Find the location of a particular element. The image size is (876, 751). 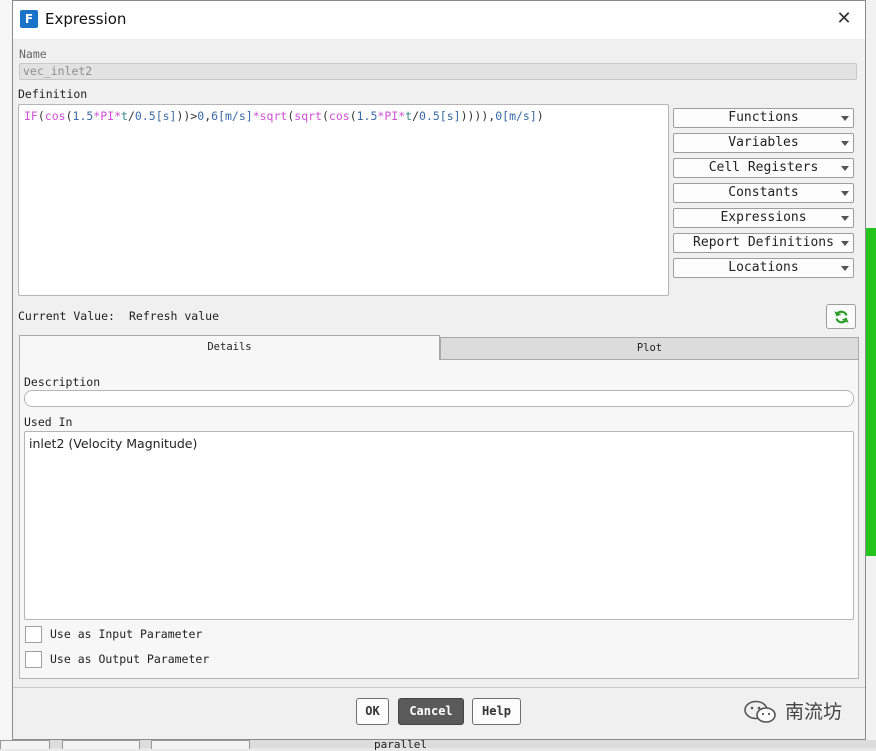

window-title: Expression is located at coordinates (86, 19).